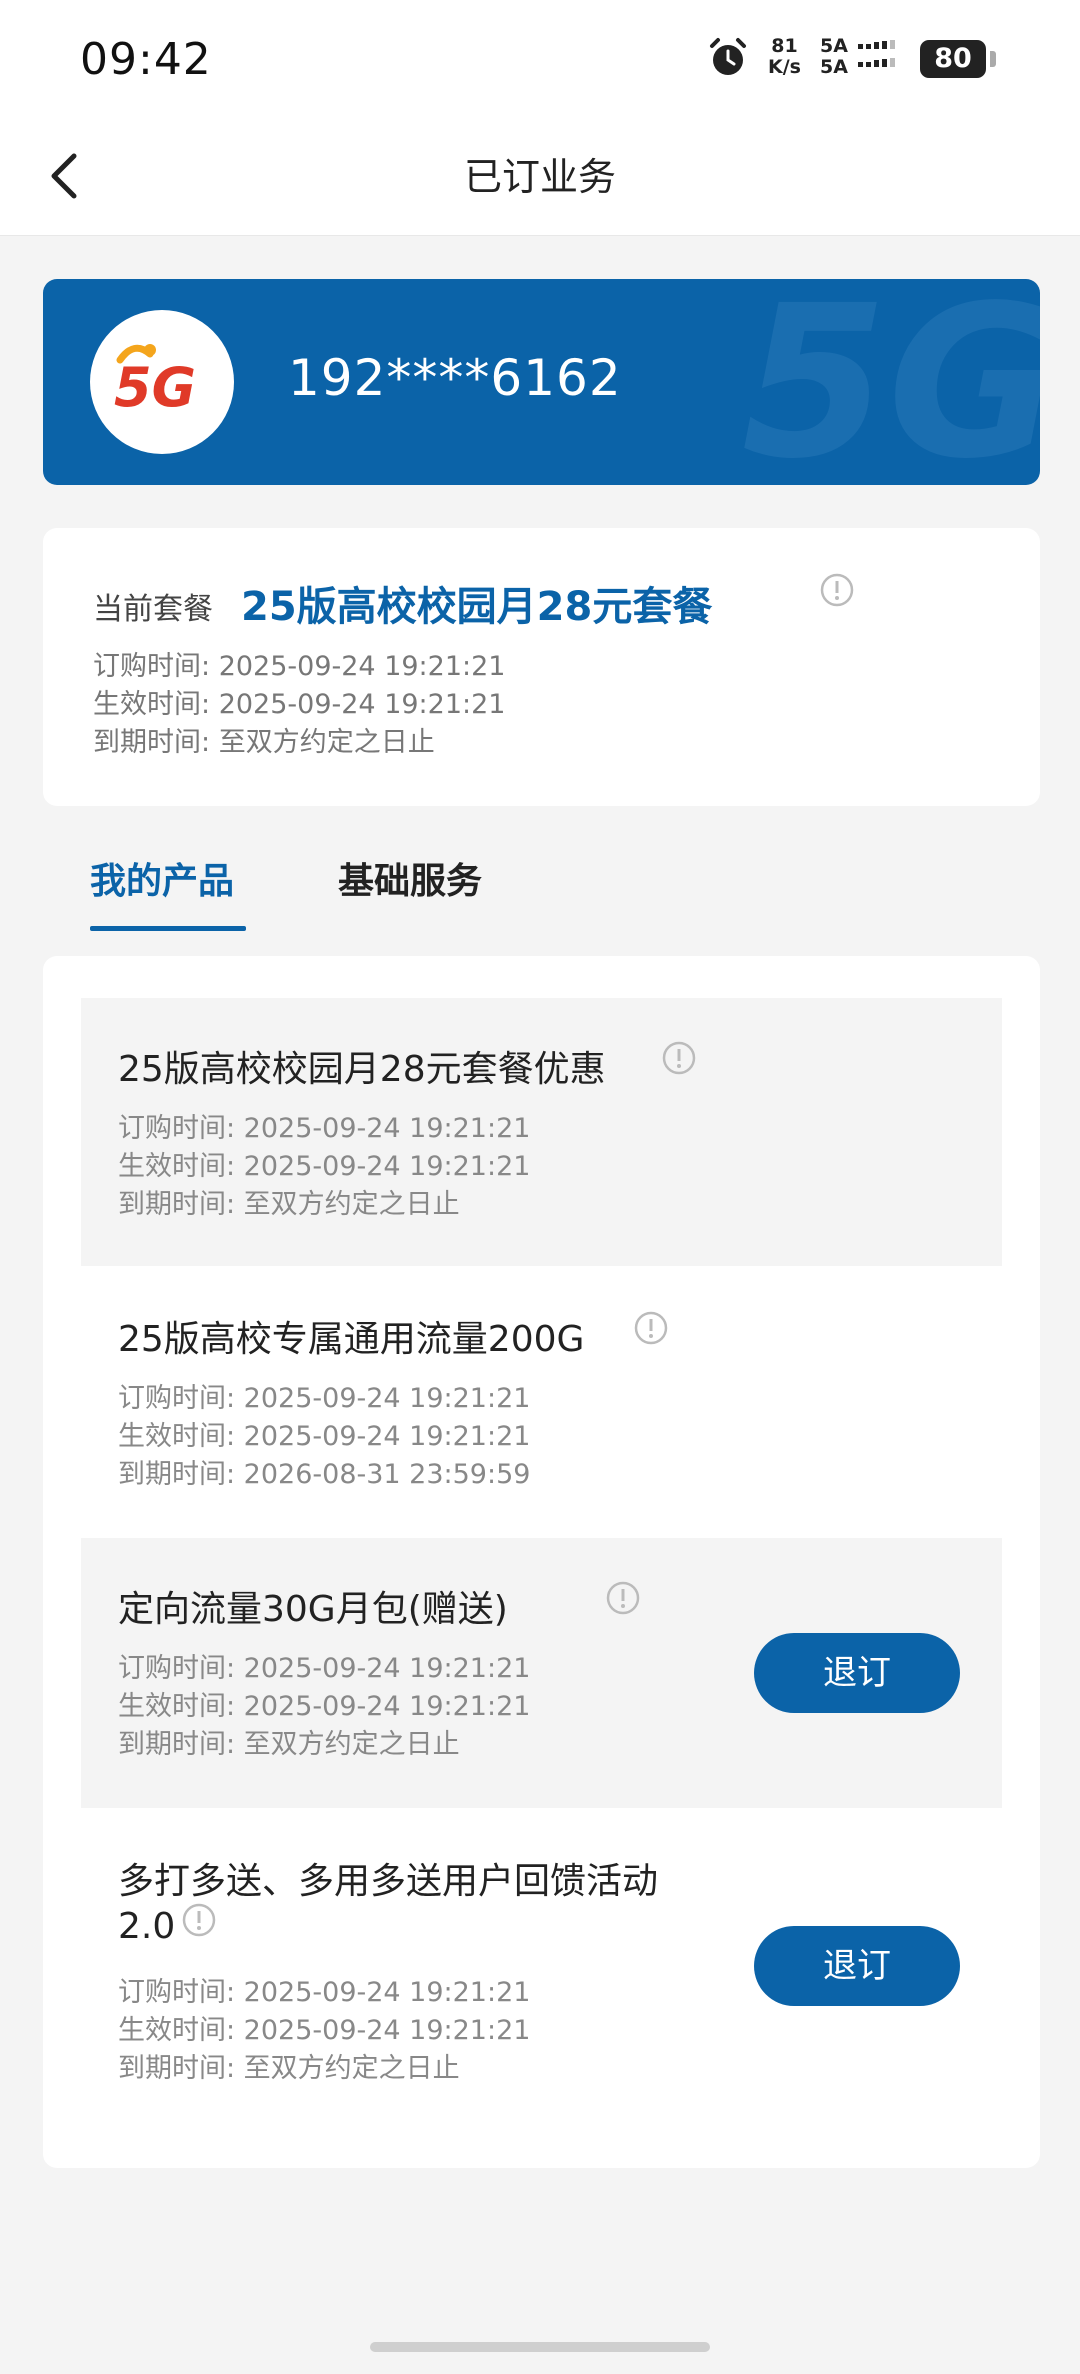  I want to click on 5g-logo: 5G, so click(162, 382).